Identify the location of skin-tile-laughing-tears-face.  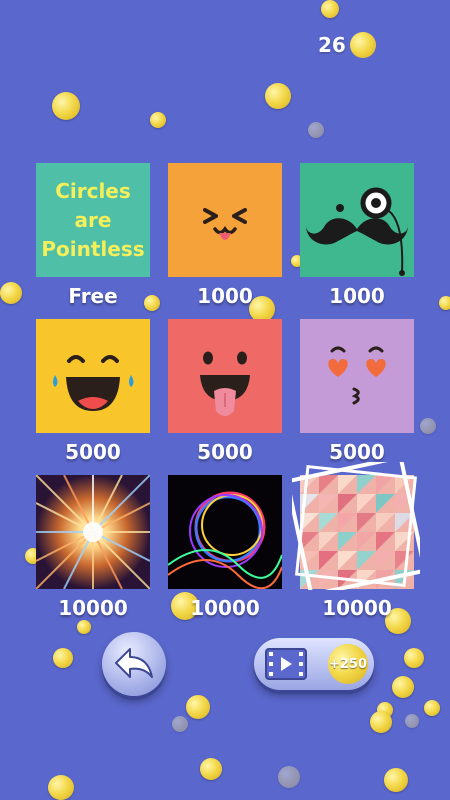
(93, 376).